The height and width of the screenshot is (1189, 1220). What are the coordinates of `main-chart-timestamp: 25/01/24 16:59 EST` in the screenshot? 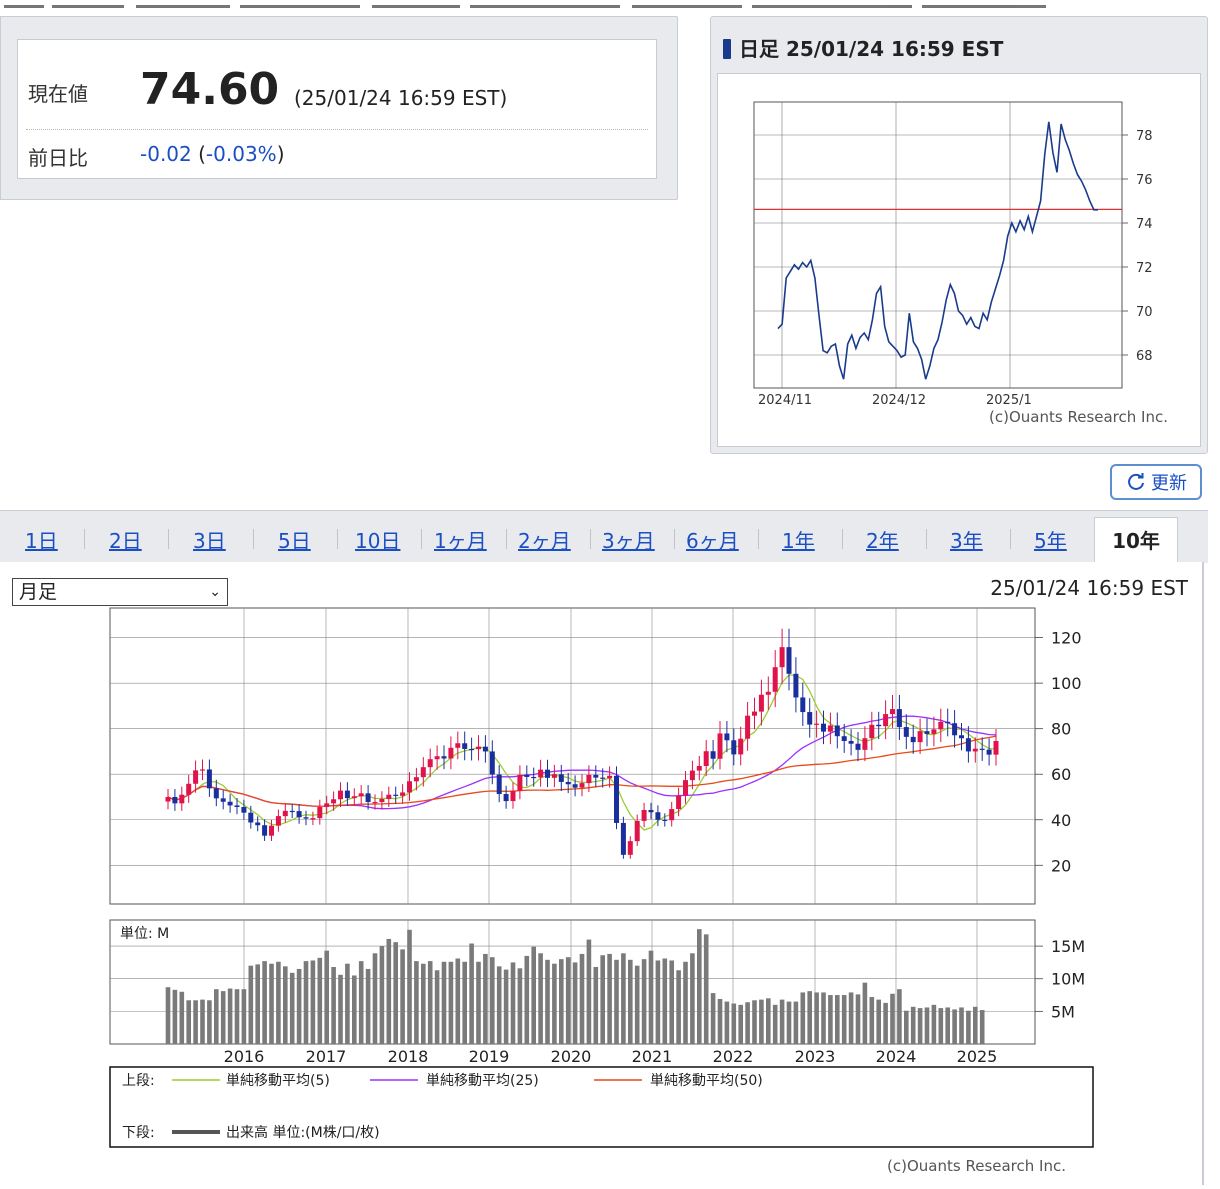 It's located at (1089, 588).